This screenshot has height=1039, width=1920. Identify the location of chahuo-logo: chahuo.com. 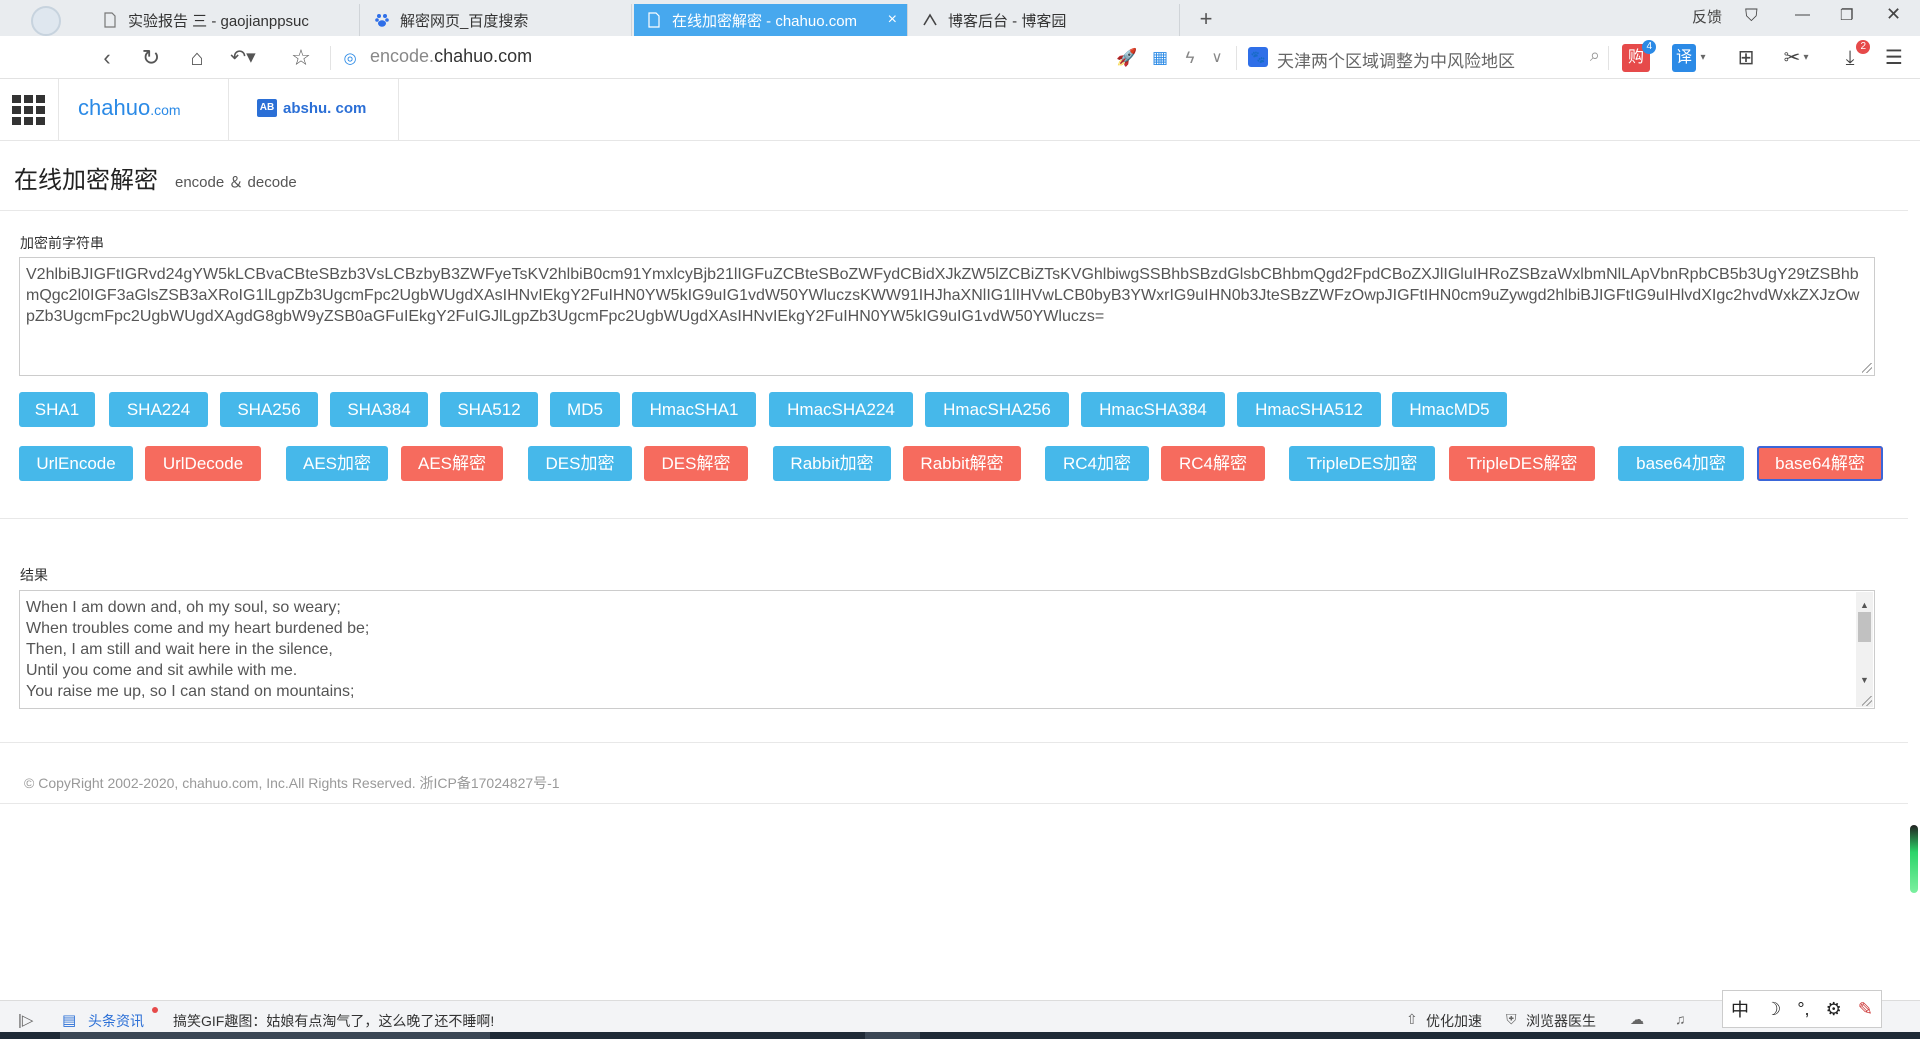
(129, 108).